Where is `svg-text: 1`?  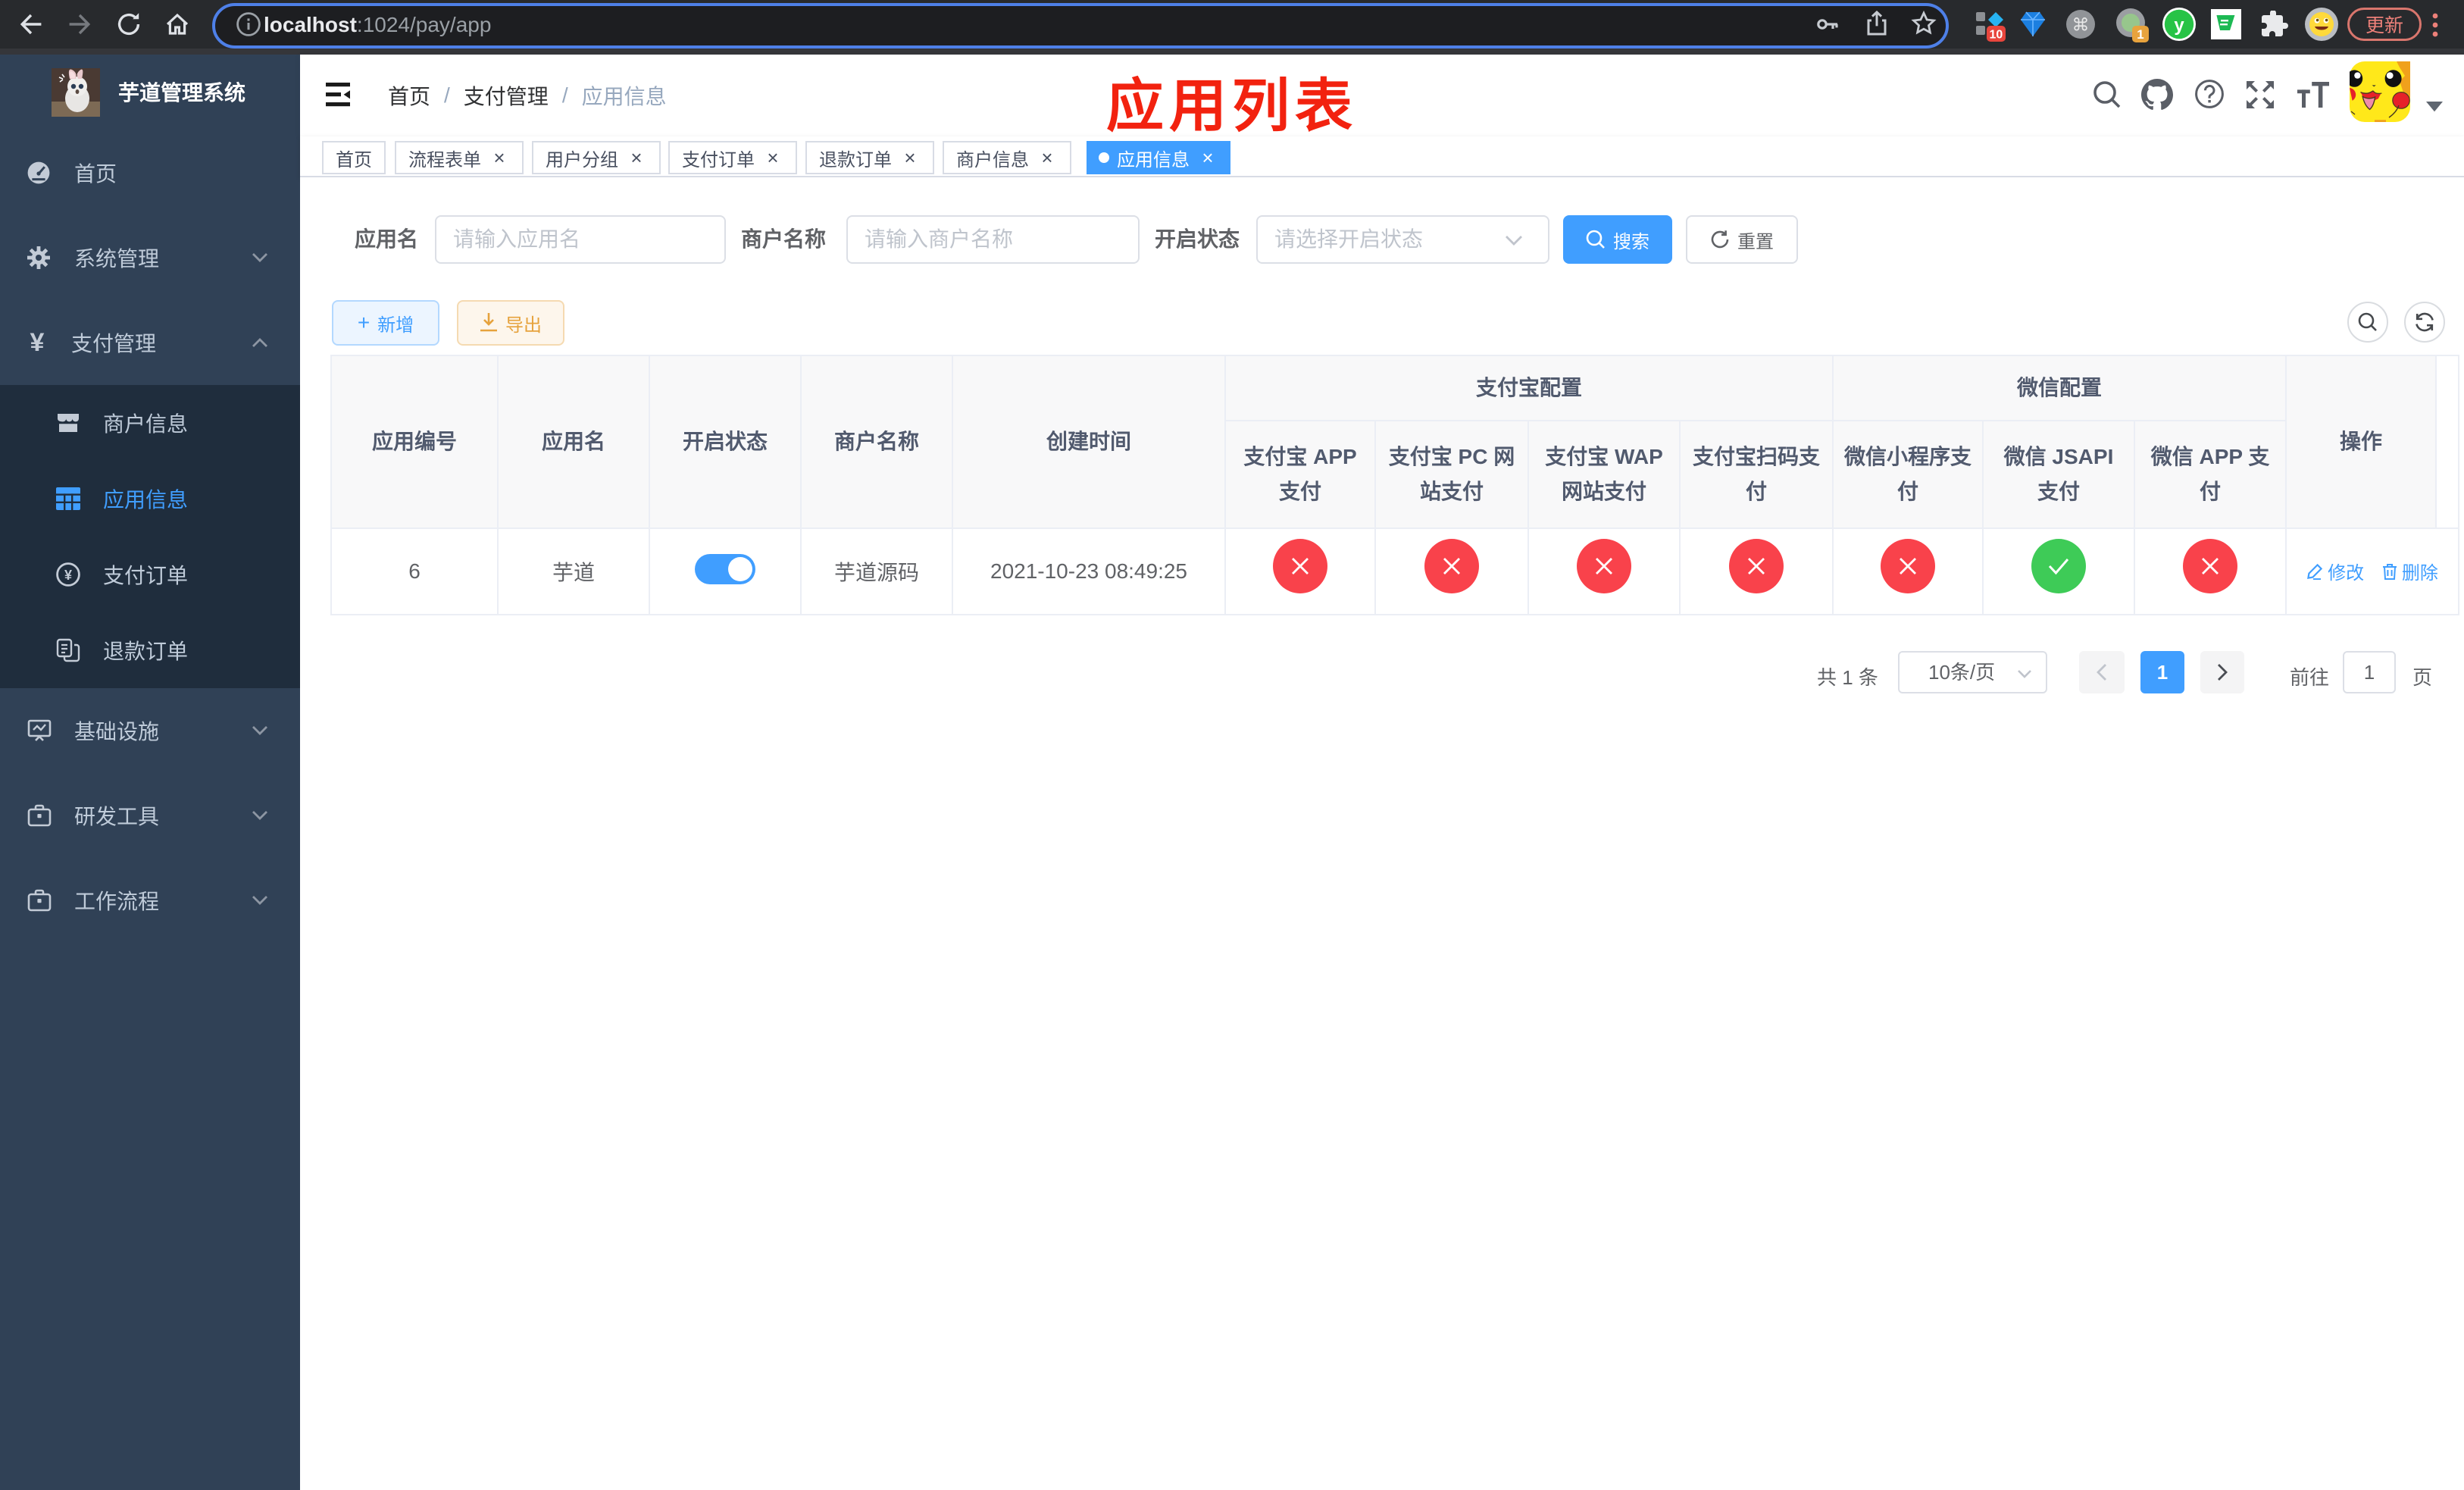
svg-text: 1 is located at coordinates (2140, 35).